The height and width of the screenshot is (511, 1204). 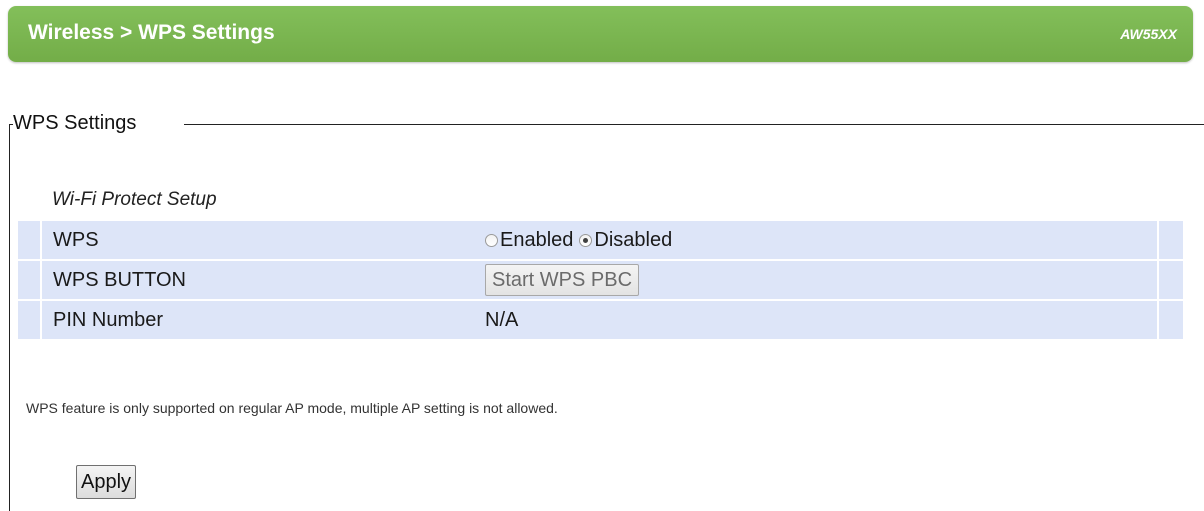 I want to click on wps-button-cell: Start WPS PBC, so click(x=822, y=280).